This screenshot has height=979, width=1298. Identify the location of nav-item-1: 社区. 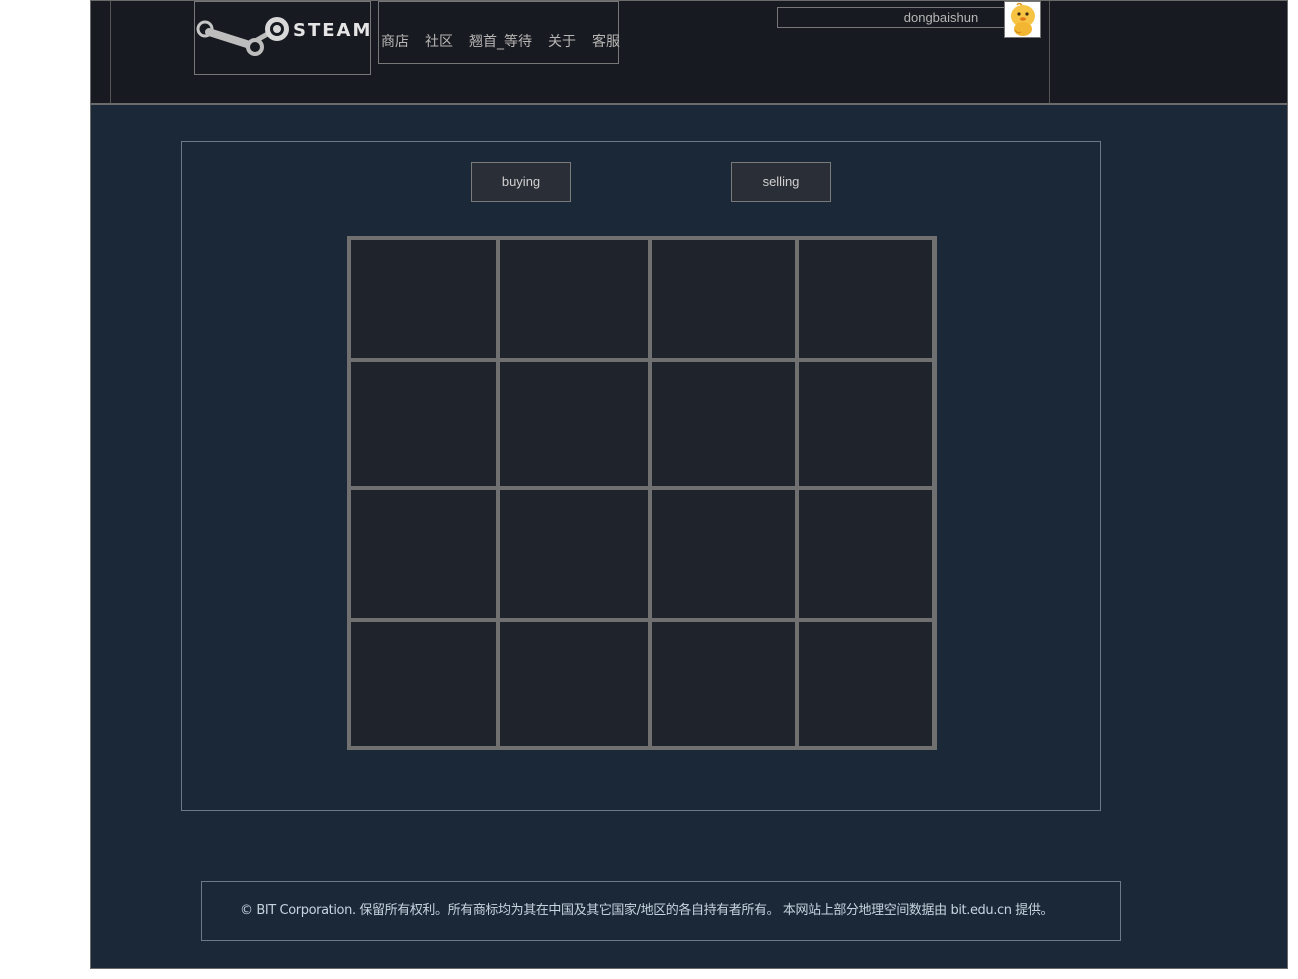
(439, 41).